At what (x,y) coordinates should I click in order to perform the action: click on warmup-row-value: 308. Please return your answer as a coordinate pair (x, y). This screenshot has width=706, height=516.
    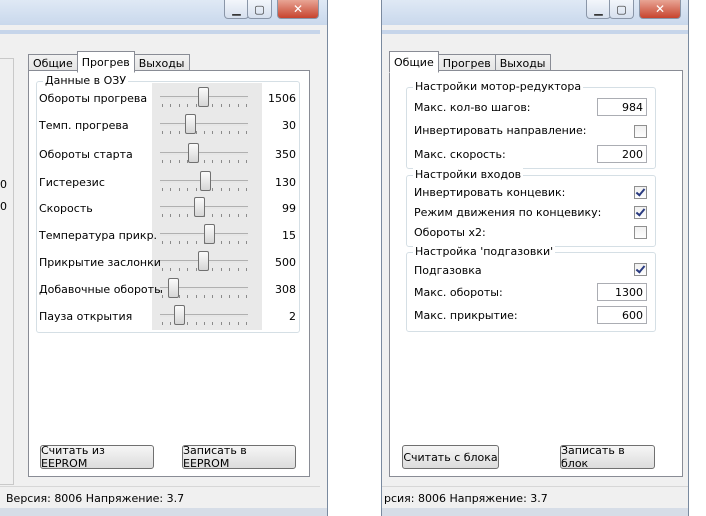
    Looking at the image, I should click on (285, 289).